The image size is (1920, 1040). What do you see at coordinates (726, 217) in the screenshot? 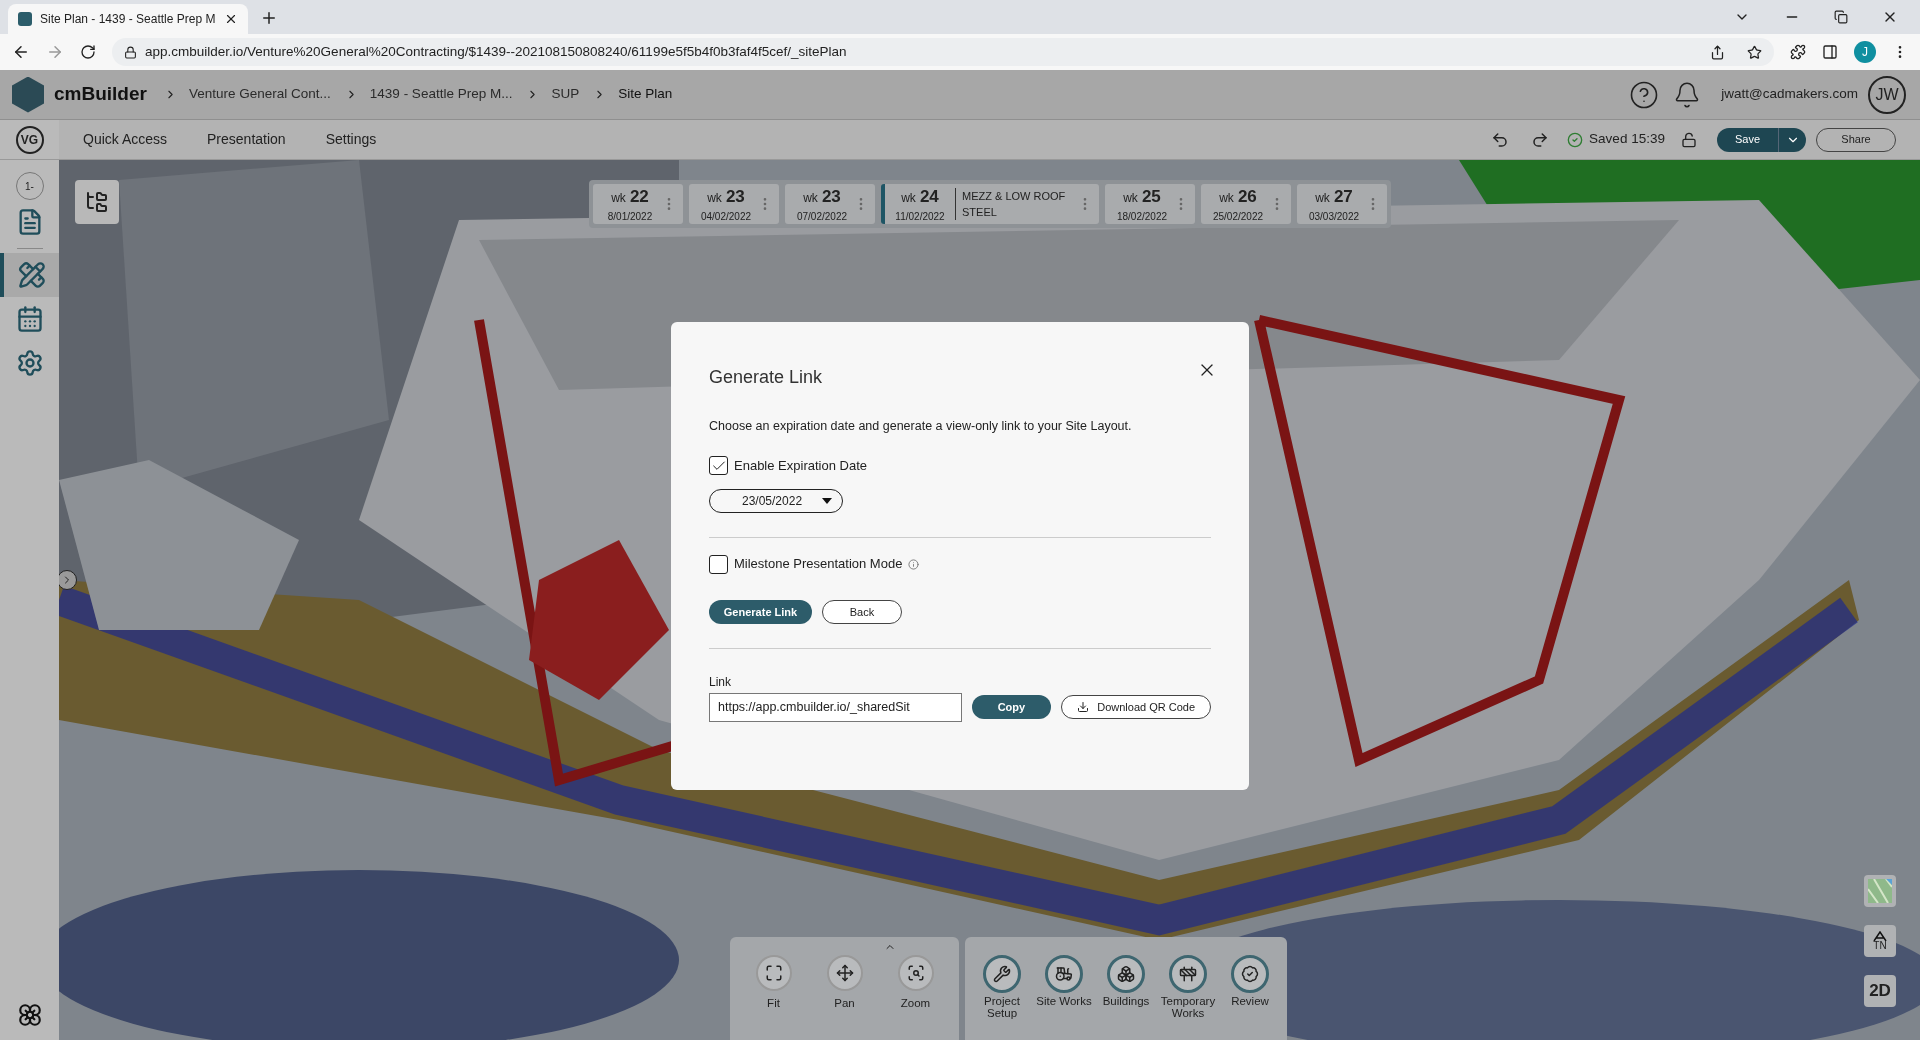
I see `week-date: 04/02/2022` at bounding box center [726, 217].